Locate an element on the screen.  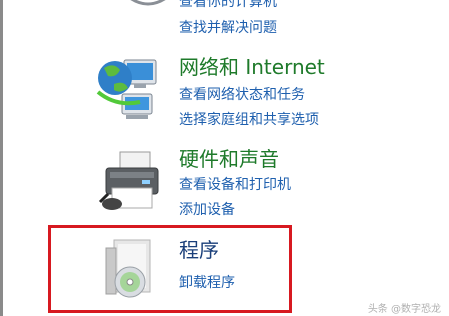
system-view-link: 查看你的计算机 is located at coordinates (228, 5).